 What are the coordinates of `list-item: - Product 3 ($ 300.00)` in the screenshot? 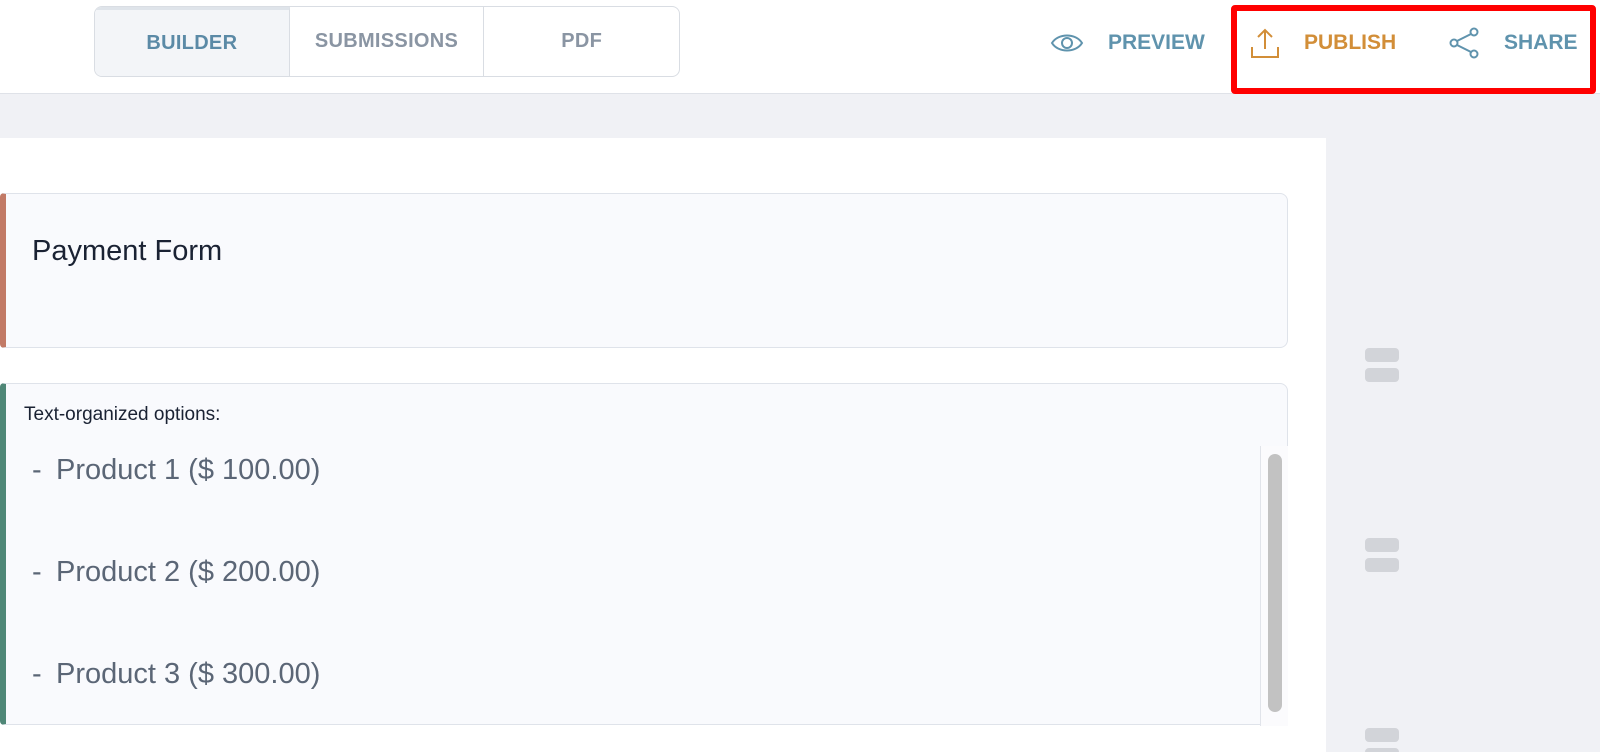 It's located at (176, 674).